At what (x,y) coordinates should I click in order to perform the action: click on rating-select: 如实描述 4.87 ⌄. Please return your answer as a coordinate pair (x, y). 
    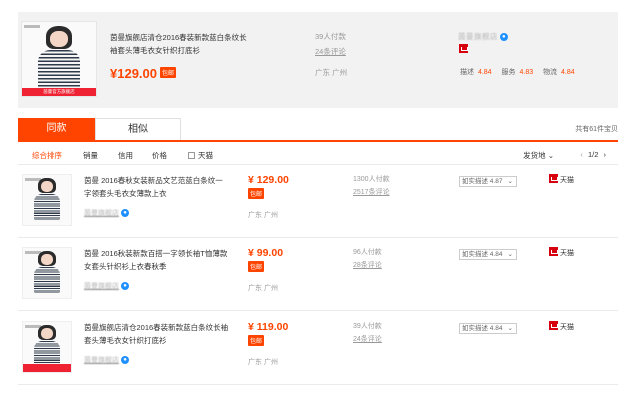
    Looking at the image, I should click on (488, 181).